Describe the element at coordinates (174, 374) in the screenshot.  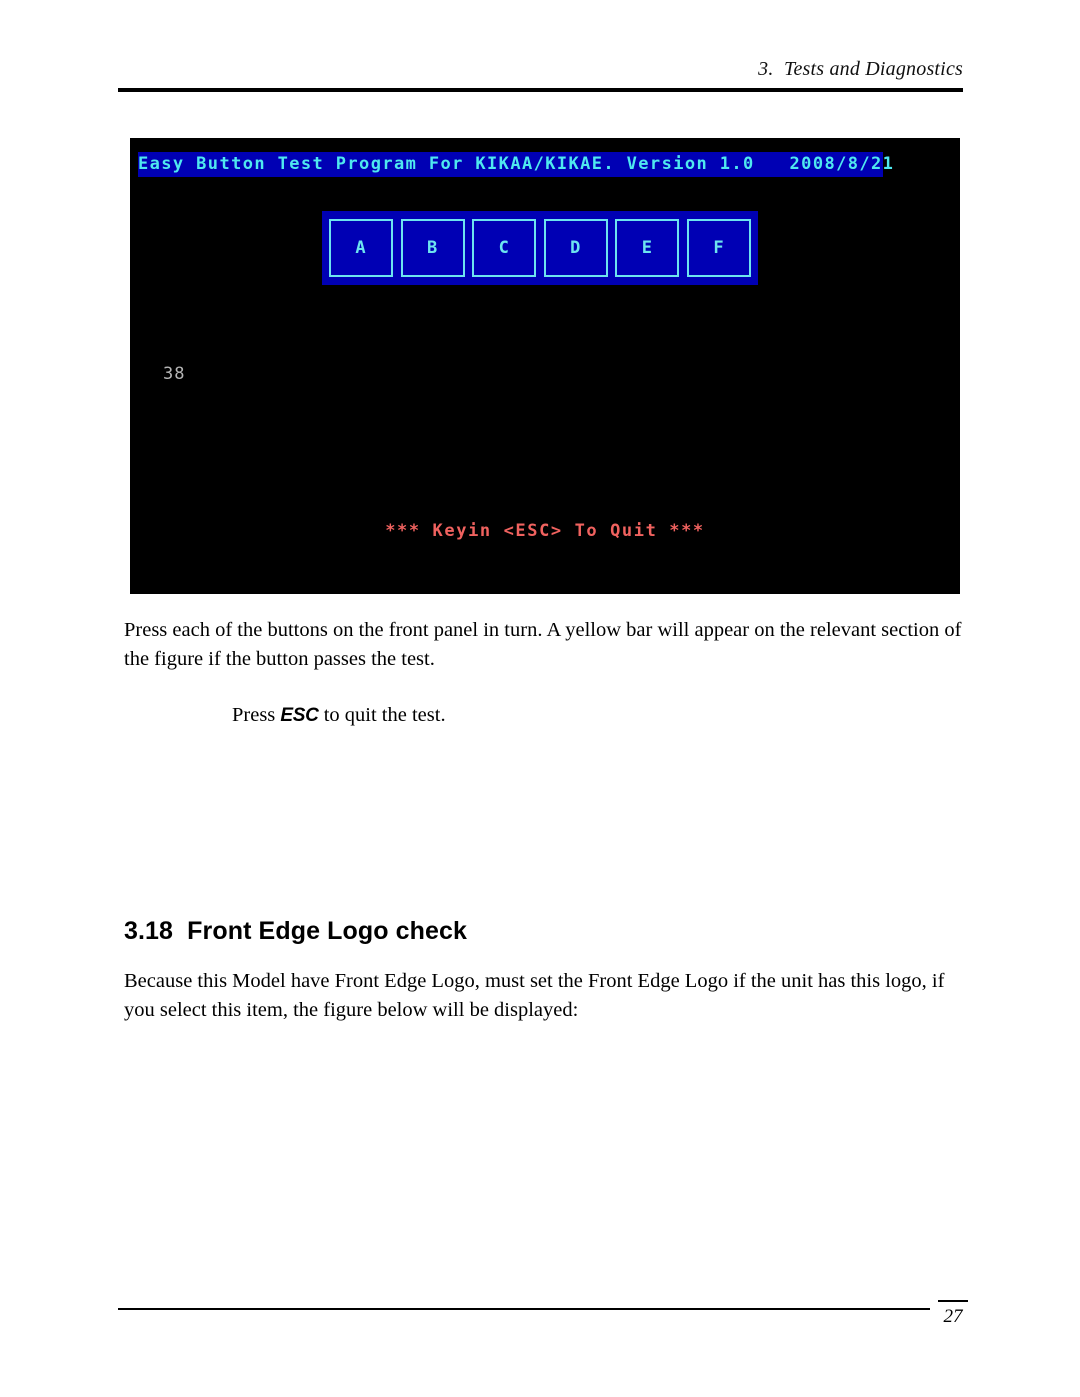
I see `terminal-index-label: 38` at that location.